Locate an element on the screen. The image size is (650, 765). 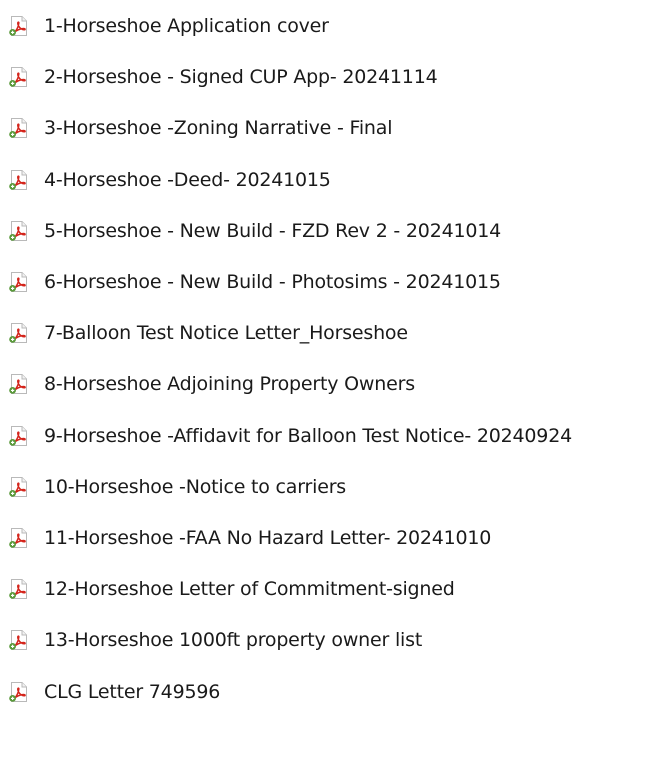
file-item-7: 7-Balloon Test Notice Letter_Horseshoe is located at coordinates (208, 333).